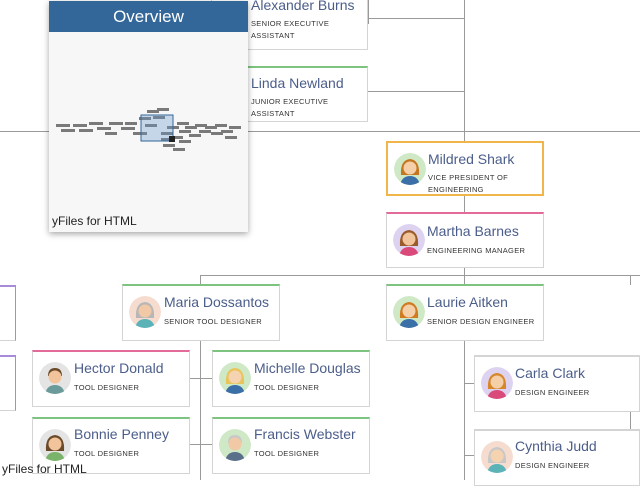 The image size is (640, 486). What do you see at coordinates (121, 434) in the screenshot?
I see `node-name: Bonnie Penney` at bounding box center [121, 434].